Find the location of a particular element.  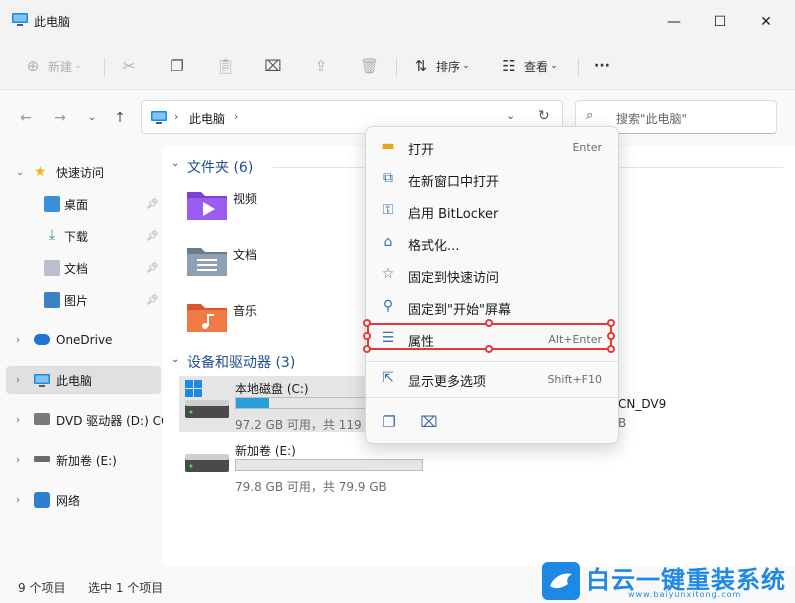

menu-item-shortcut: Shift+F10 is located at coordinates (574, 379).